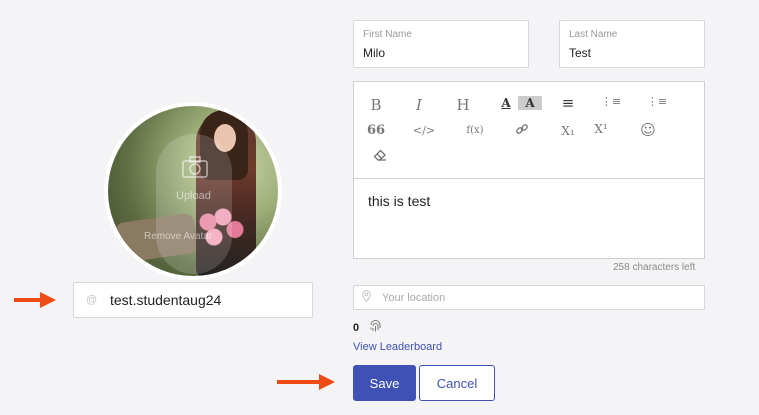 Image resolution: width=759 pixels, height=415 pixels. Describe the element at coordinates (387, 34) in the screenshot. I see `first-name-label: First Name` at that location.